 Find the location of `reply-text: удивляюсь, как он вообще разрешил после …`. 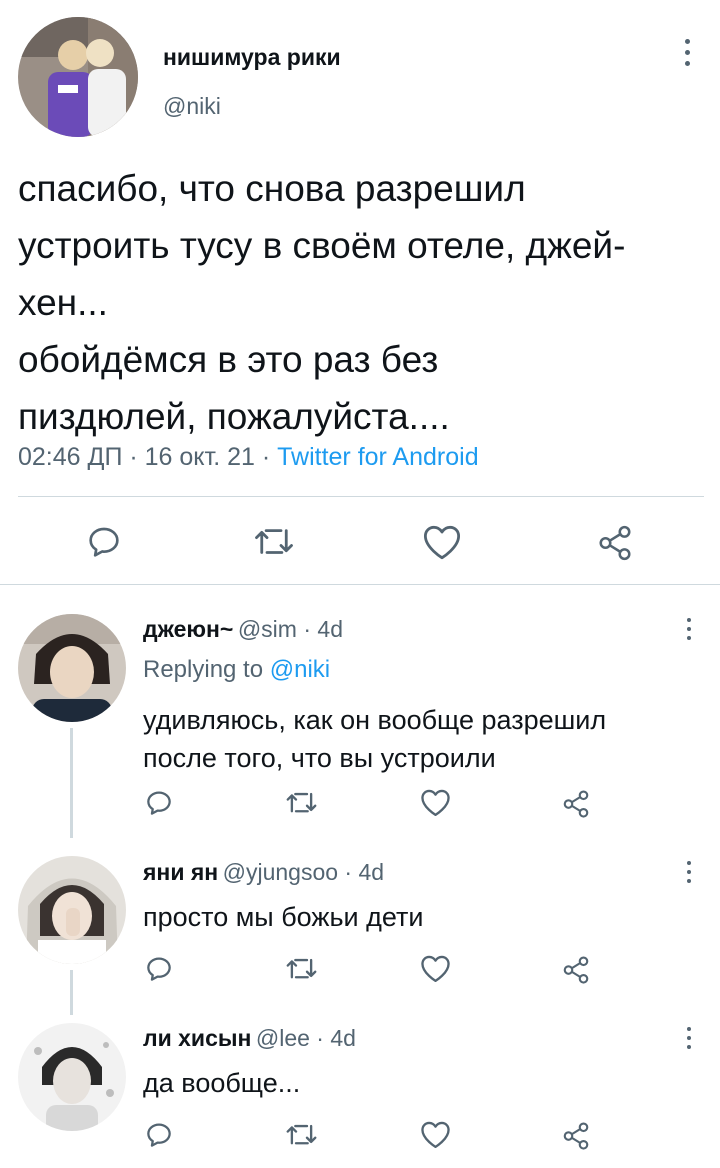

reply-text: удивляюсь, как он вообще разрешил после … is located at coordinates (375, 739).